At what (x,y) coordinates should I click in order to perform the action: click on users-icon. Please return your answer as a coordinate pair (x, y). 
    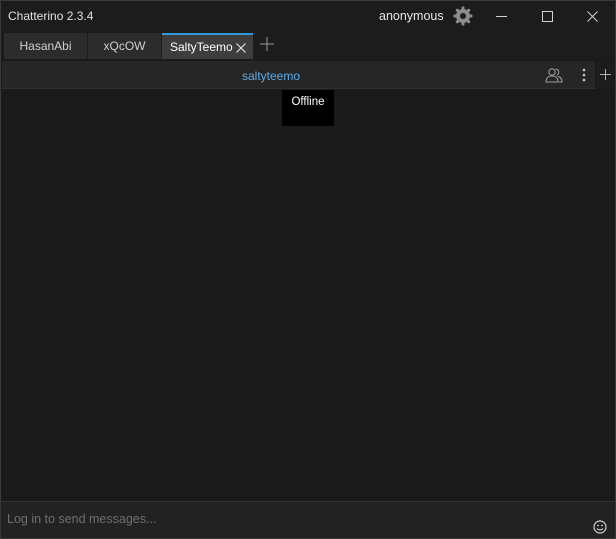
    Looking at the image, I should click on (554, 75).